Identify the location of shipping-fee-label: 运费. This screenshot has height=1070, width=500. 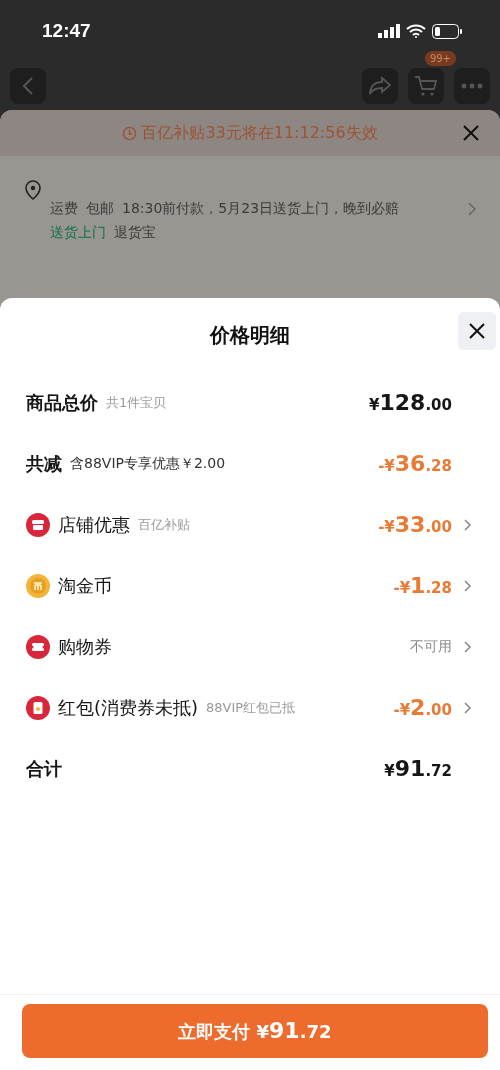
(64, 209).